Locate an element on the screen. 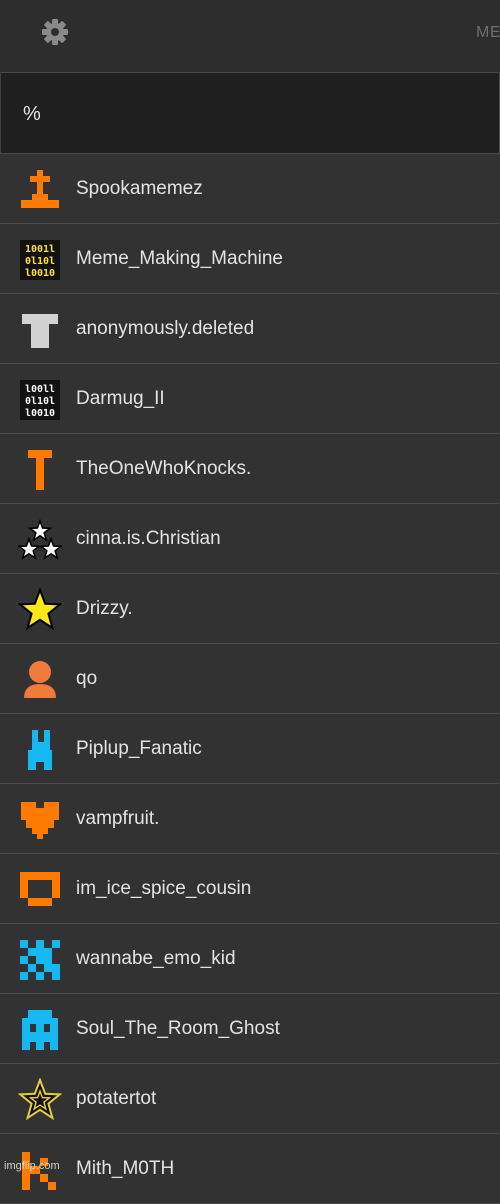 This screenshot has width=500, height=1204. username: TheOneWhoKnocks. is located at coordinates (164, 468).